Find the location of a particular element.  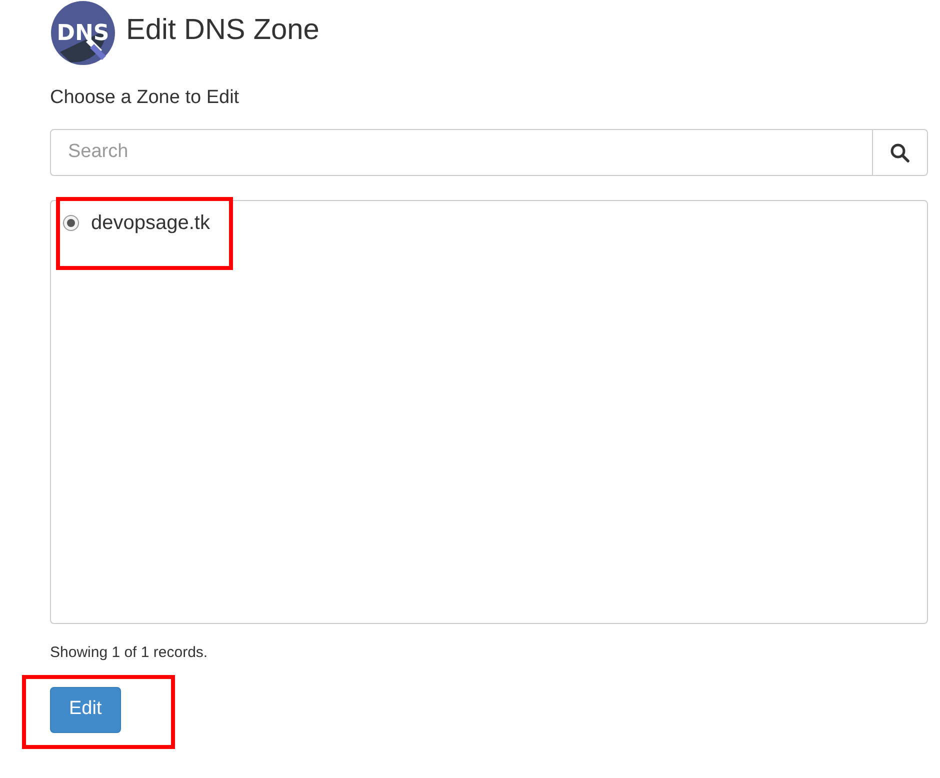

search-button is located at coordinates (900, 152).